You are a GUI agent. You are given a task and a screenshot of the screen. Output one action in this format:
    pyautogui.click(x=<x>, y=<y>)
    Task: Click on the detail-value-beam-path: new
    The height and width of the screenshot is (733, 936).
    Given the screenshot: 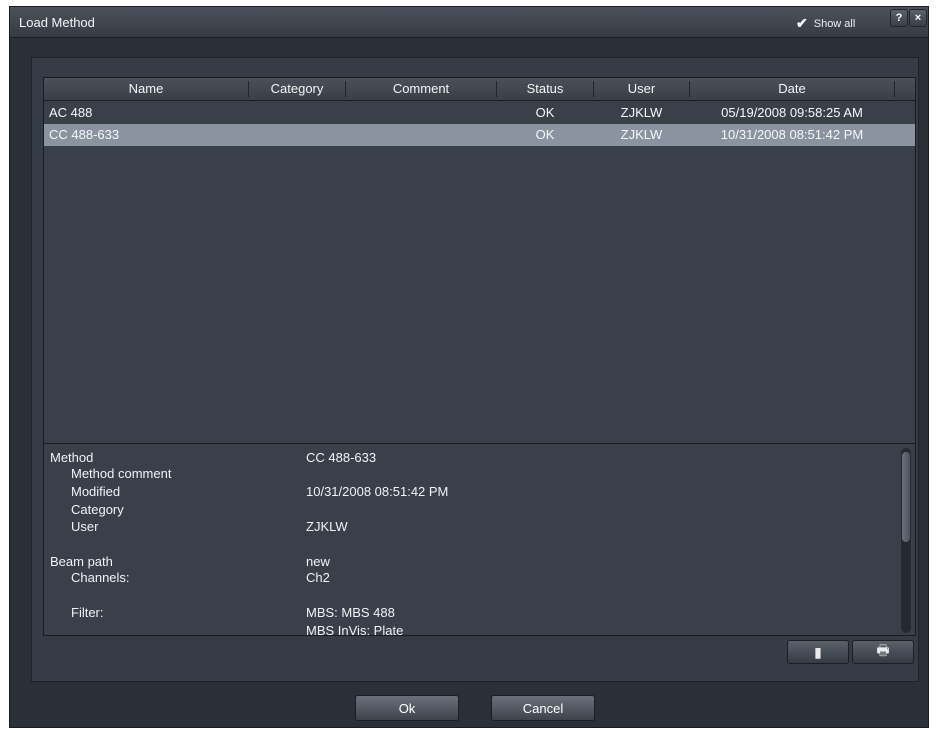 What is the action you would take?
    pyautogui.click(x=318, y=561)
    